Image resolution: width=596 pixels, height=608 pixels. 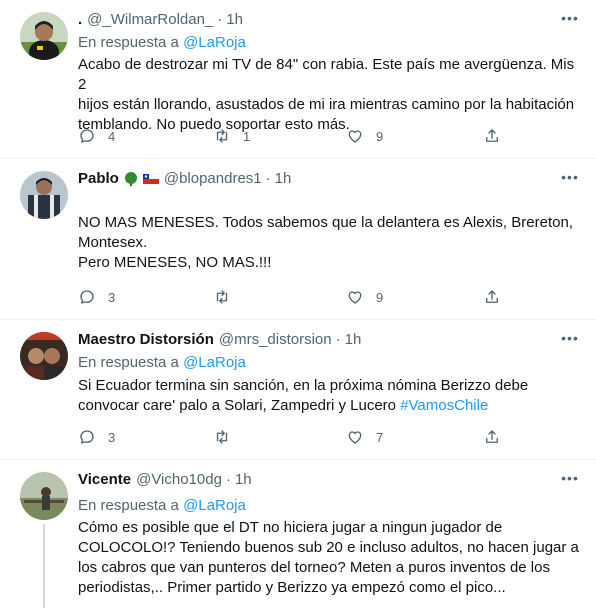 I want to click on tweet-header: Pablo @blopandres1 · 1h, so click(x=184, y=178).